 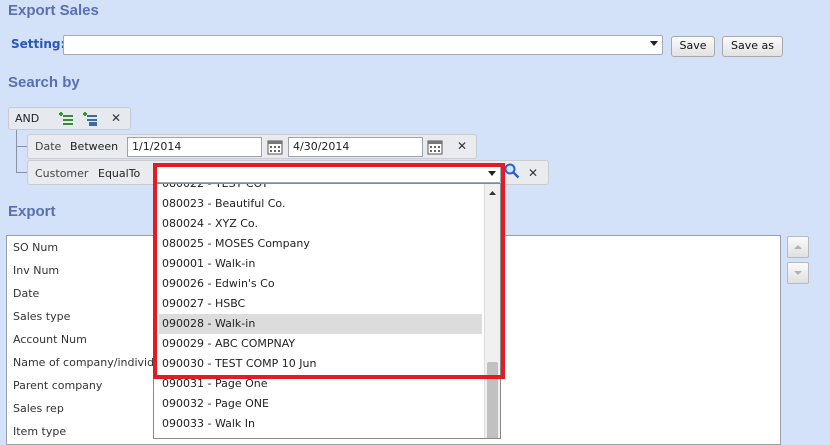 What do you see at coordinates (41, 316) in the screenshot?
I see `list-item: Sales type` at bounding box center [41, 316].